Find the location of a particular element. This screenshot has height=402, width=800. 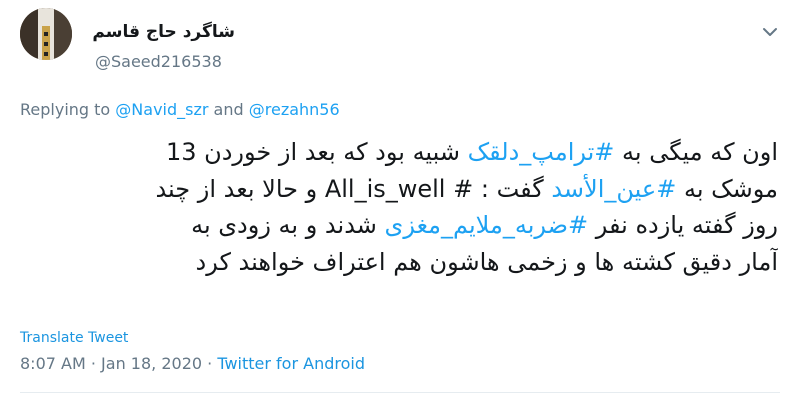

translate-tweet-link: Translate Tweet is located at coordinates (74, 338).